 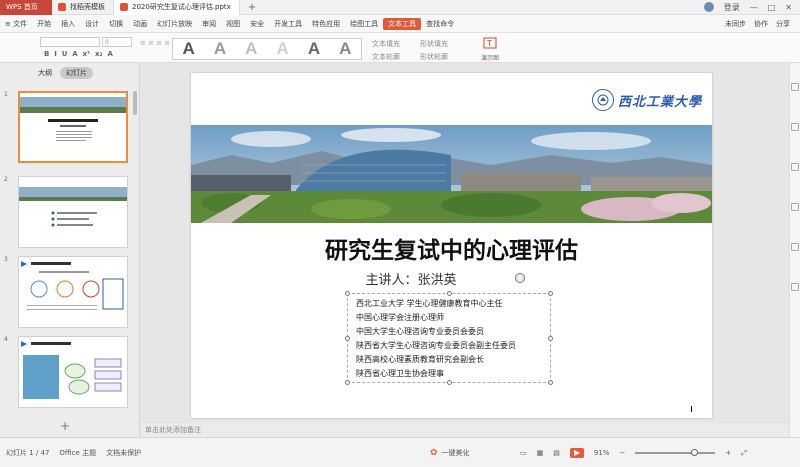 What do you see at coordinates (78, 54) in the screenshot?
I see `format-buttons: B I U A x² x₂ A` at bounding box center [78, 54].